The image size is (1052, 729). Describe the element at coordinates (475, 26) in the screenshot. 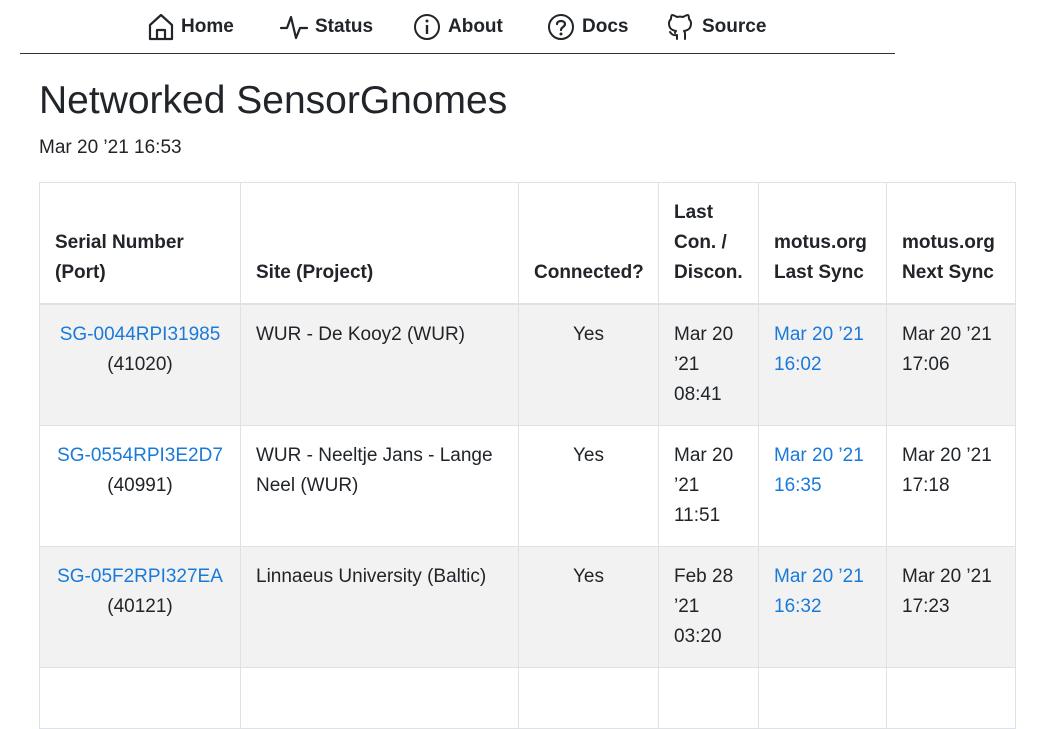

I see `nav-about-label: About` at that location.